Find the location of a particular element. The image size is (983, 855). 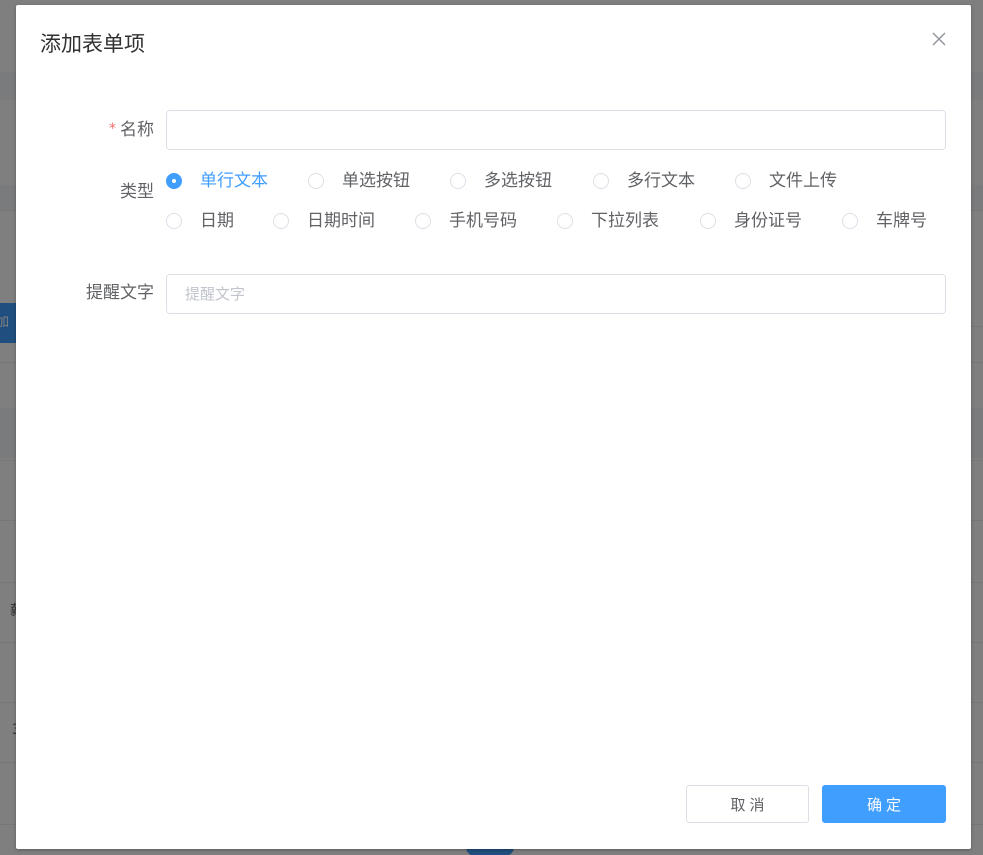

name-input-wrapper is located at coordinates (556, 130).